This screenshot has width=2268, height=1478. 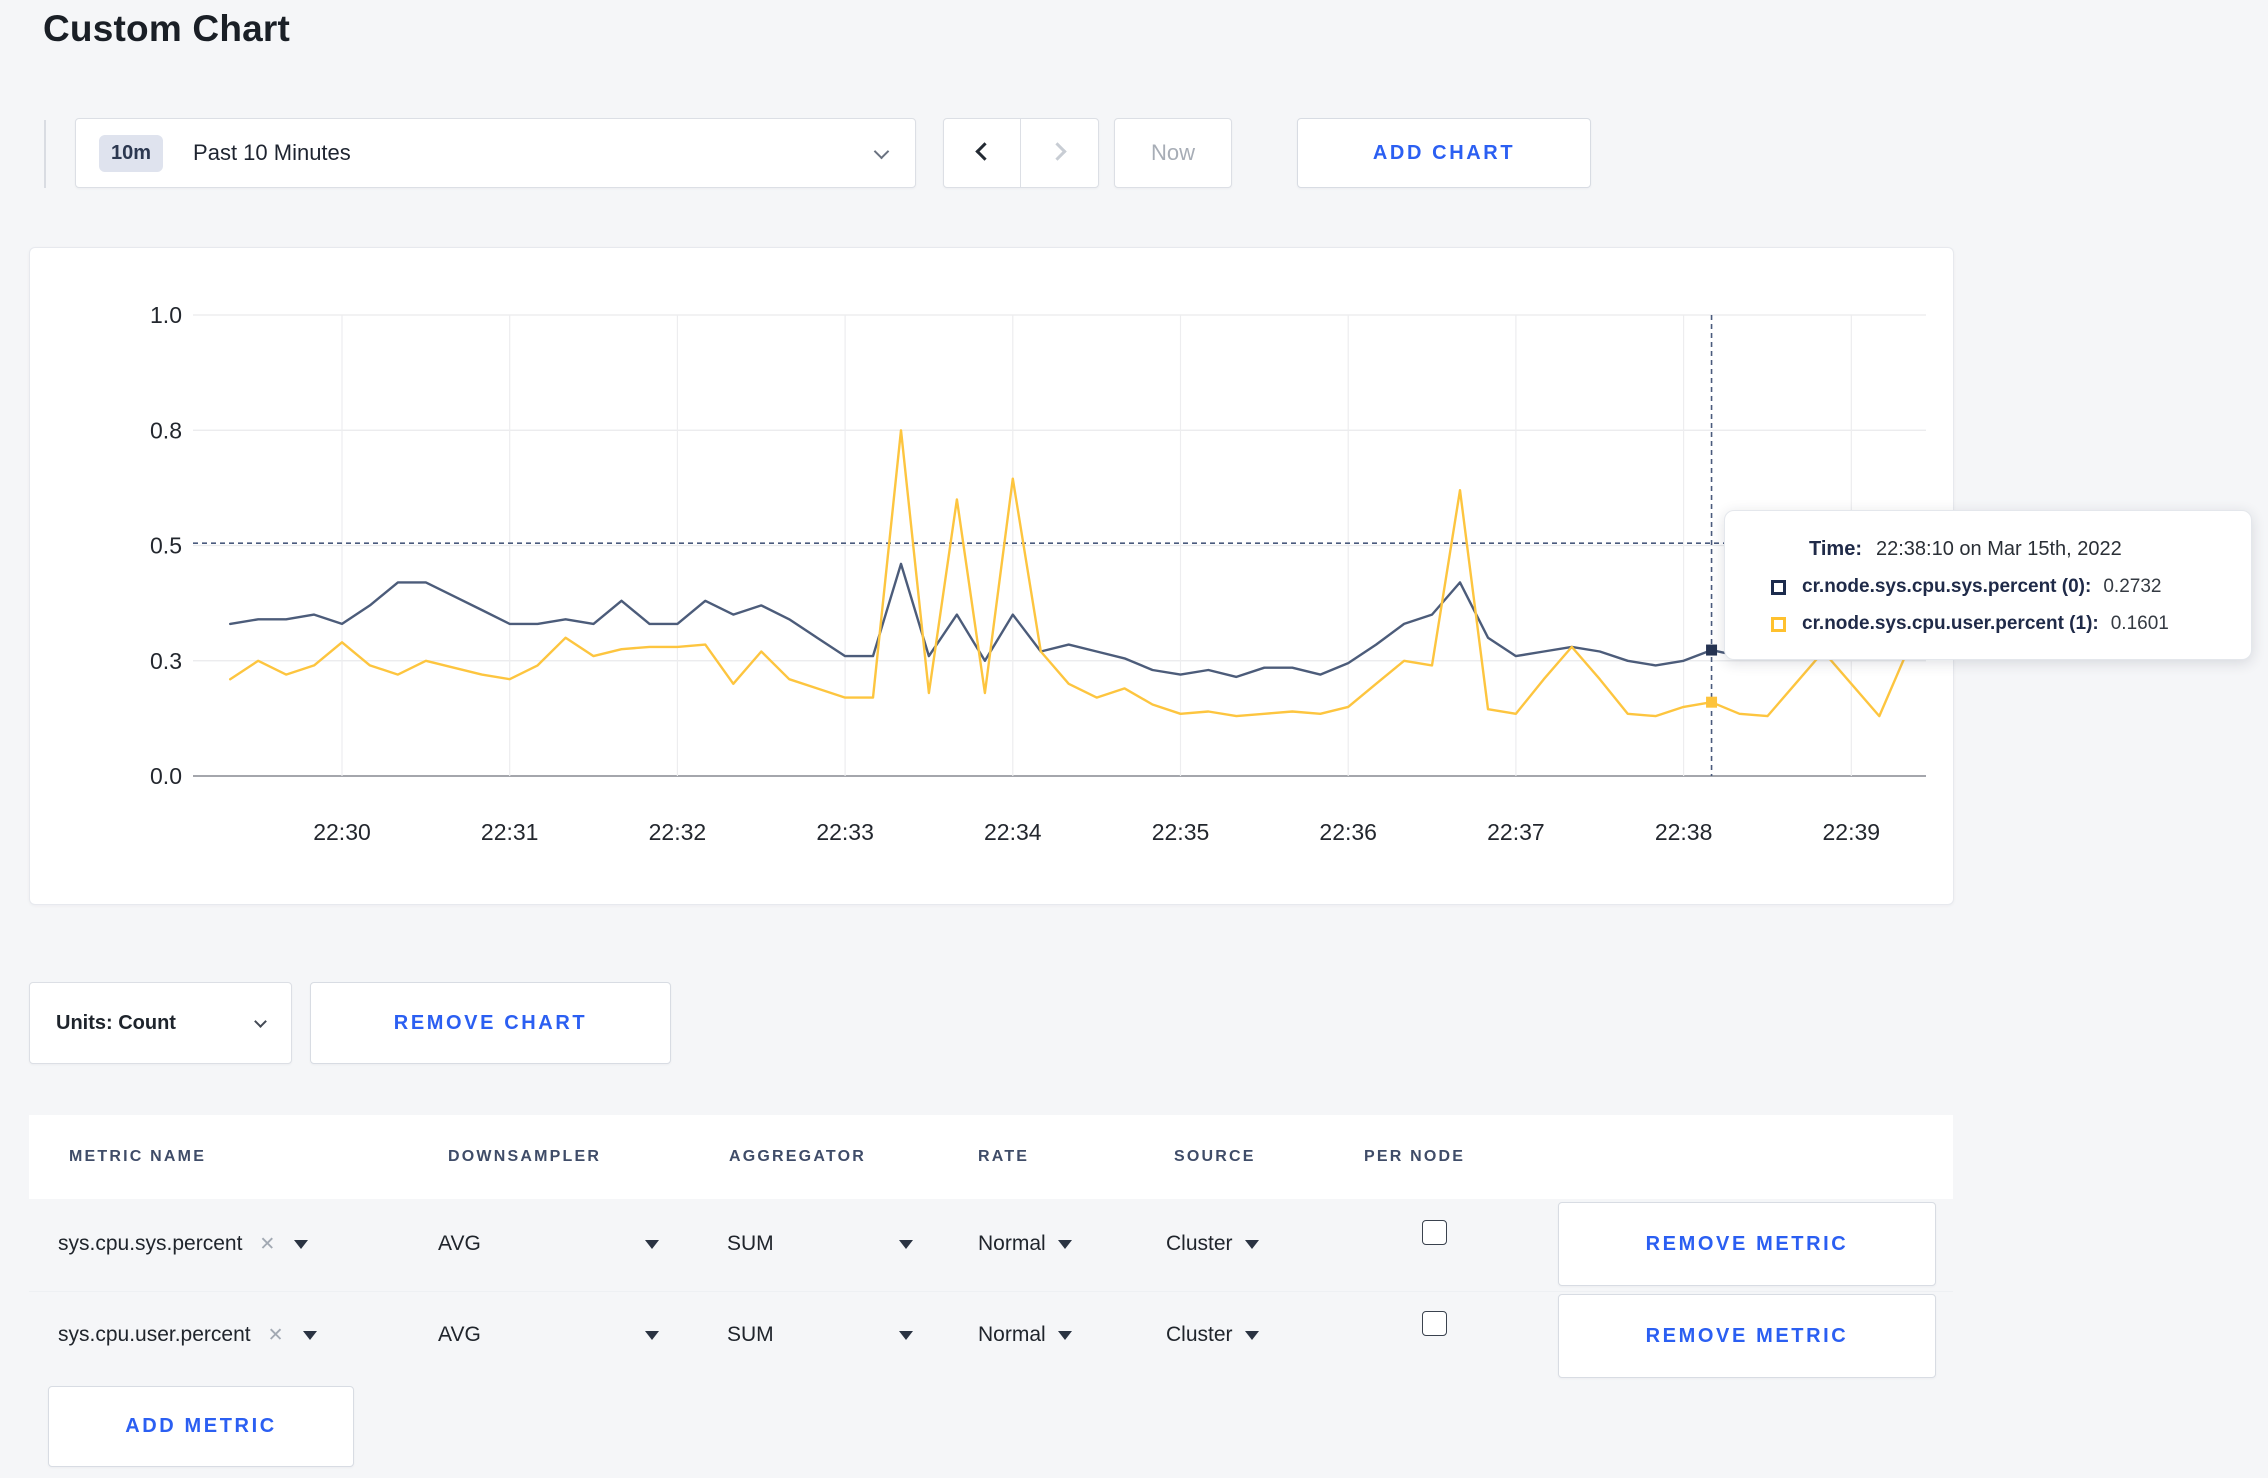 I want to click on tooltip-series-label: cr.node.sys.cpu.sys.percent (0):, so click(x=1947, y=586).